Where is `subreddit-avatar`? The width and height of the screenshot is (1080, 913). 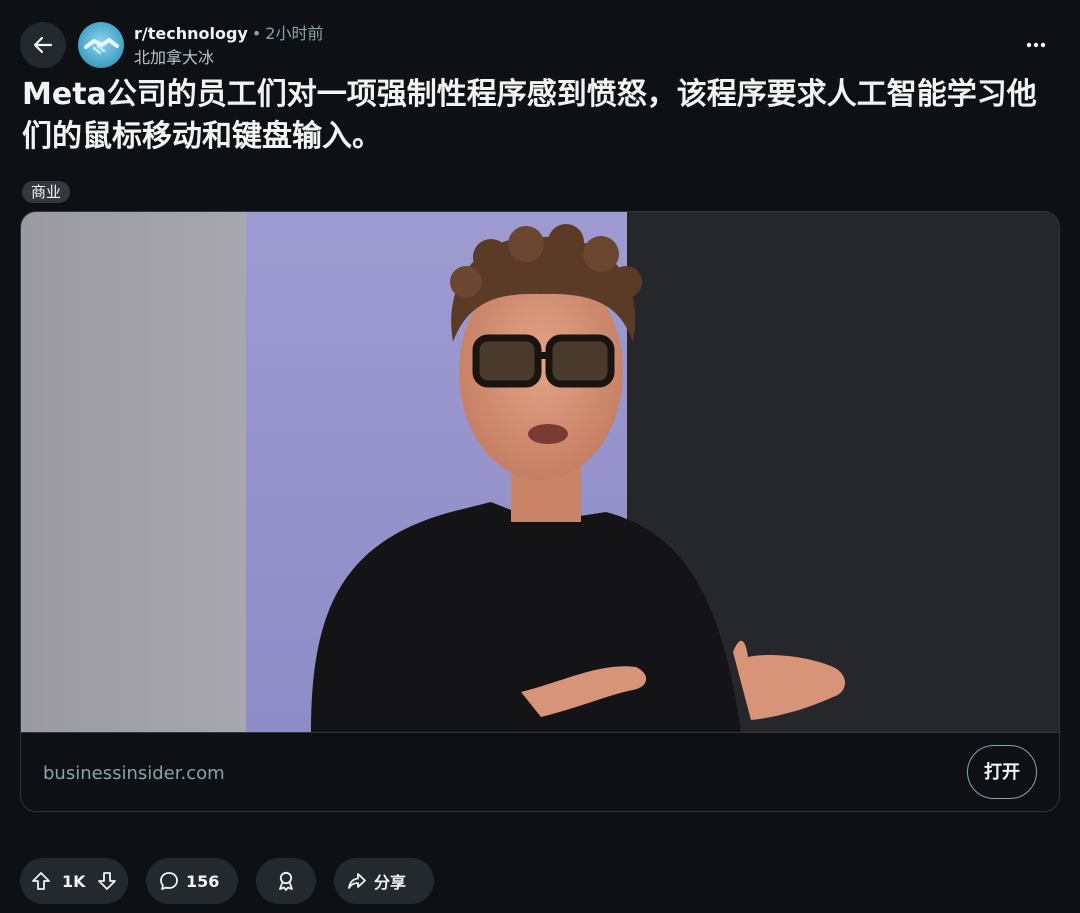 subreddit-avatar is located at coordinates (101, 45).